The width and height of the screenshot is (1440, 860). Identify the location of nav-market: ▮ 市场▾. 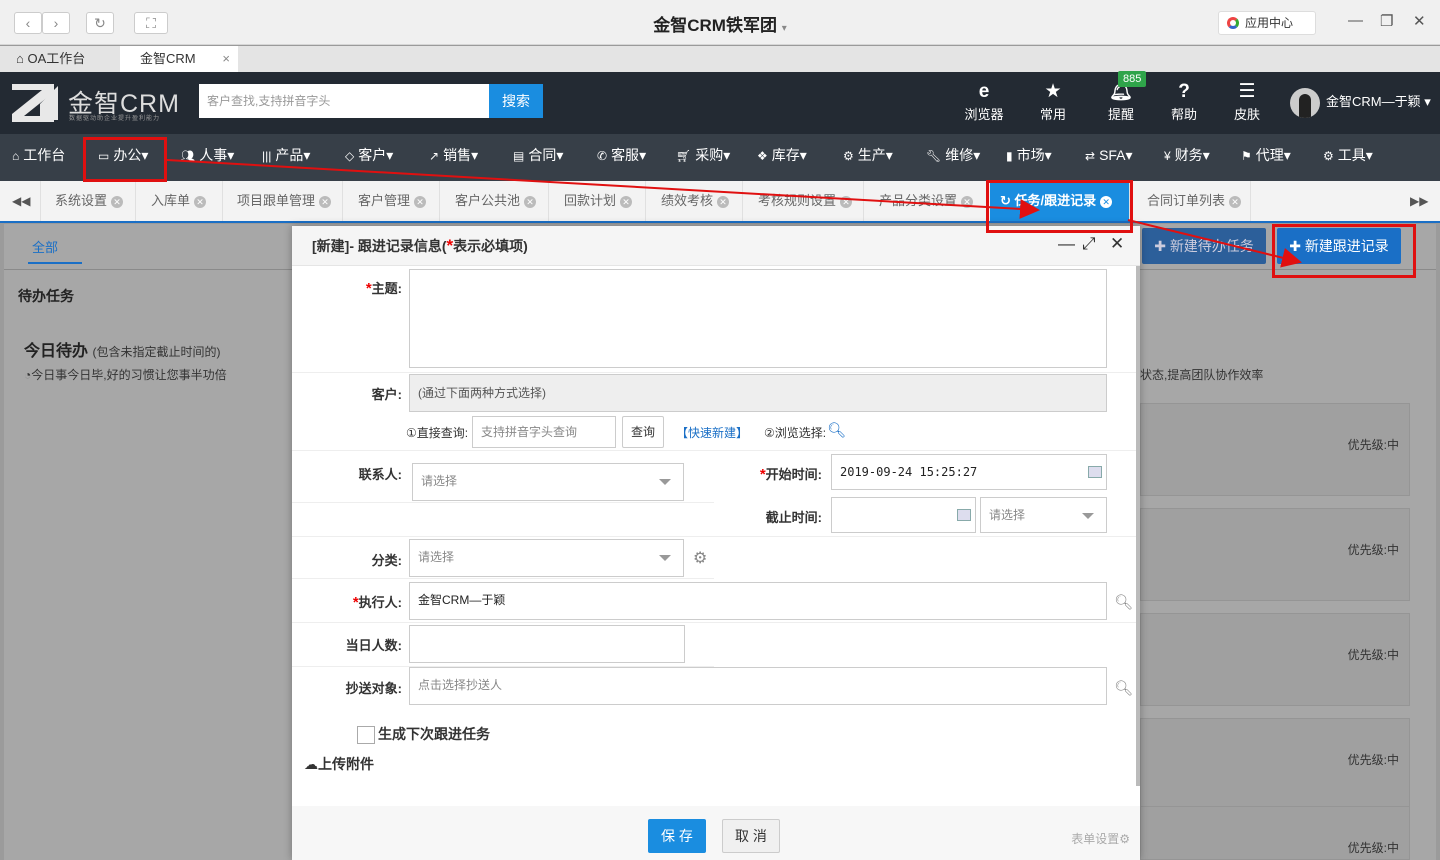
(1029, 157).